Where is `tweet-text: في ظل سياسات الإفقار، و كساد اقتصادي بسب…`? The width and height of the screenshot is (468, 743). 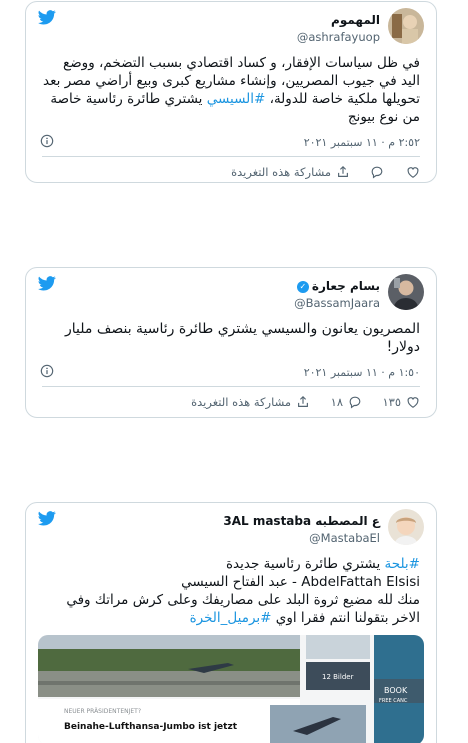 tweet-text: في ظل سياسات الإفقار، و كساد اقتصادي بسب… is located at coordinates (231, 90).